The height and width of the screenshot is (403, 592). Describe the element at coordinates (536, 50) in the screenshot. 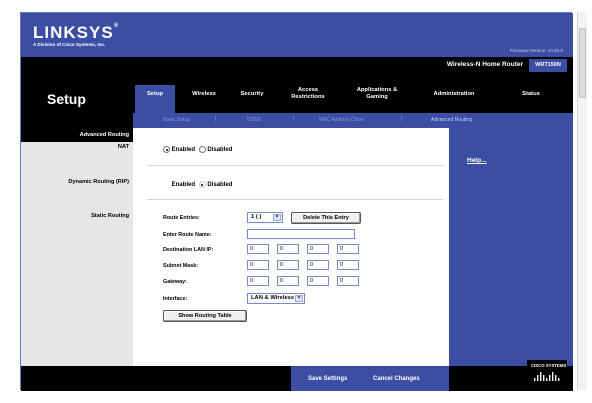

I see `firmware-version: Firmware Version: v0.00.0` at that location.